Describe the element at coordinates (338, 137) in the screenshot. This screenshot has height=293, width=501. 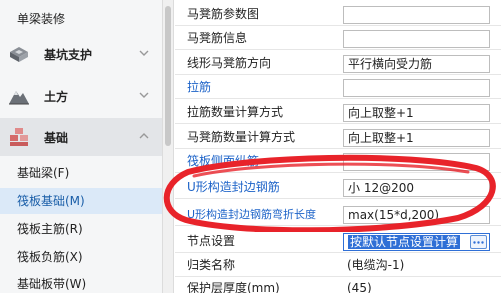
I see `property-row: 马凳筋数量计算方式 向上取整+1` at that location.